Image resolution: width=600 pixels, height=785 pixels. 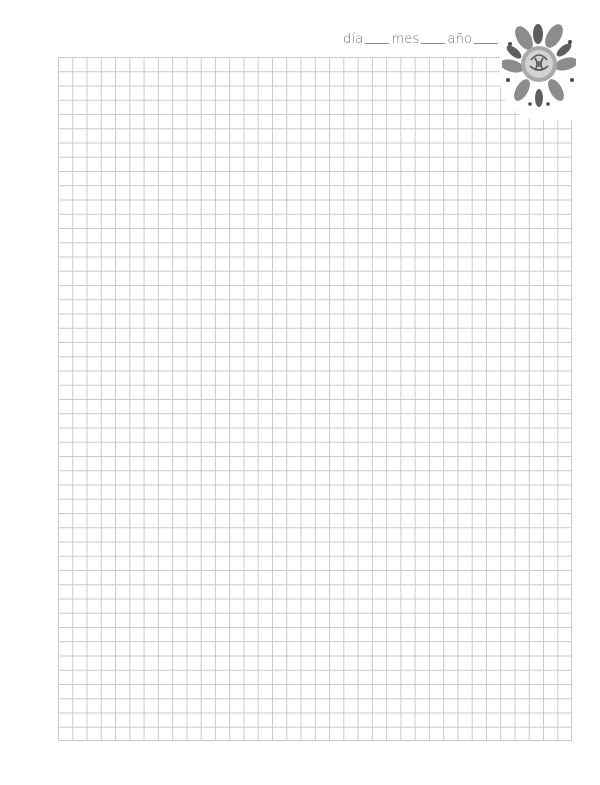 What do you see at coordinates (433, 43) in the screenshot?
I see `month-blank` at bounding box center [433, 43].